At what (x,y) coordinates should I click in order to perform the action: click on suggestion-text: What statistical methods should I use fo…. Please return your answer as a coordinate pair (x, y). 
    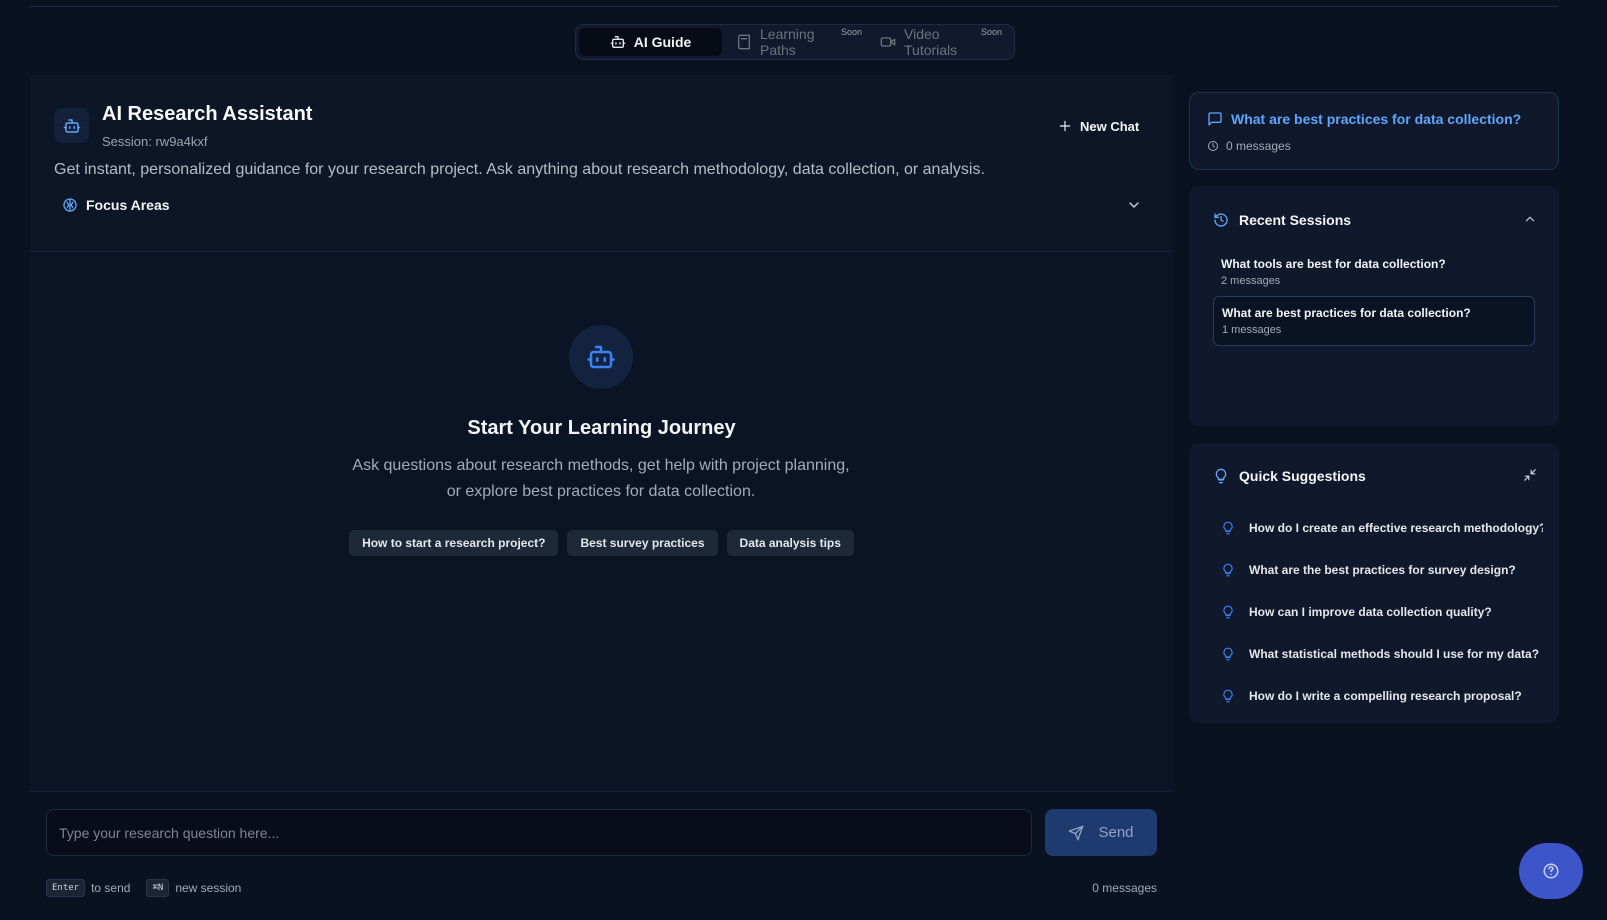
    Looking at the image, I should click on (1394, 654).